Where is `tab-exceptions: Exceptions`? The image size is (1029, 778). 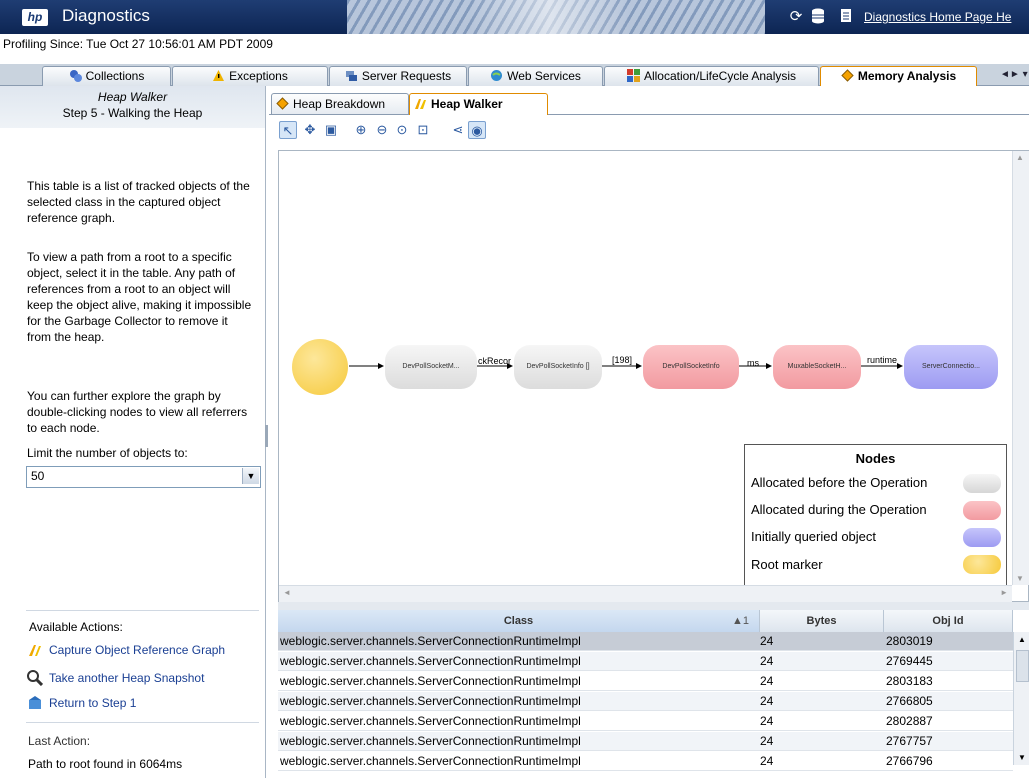 tab-exceptions: Exceptions is located at coordinates (250, 76).